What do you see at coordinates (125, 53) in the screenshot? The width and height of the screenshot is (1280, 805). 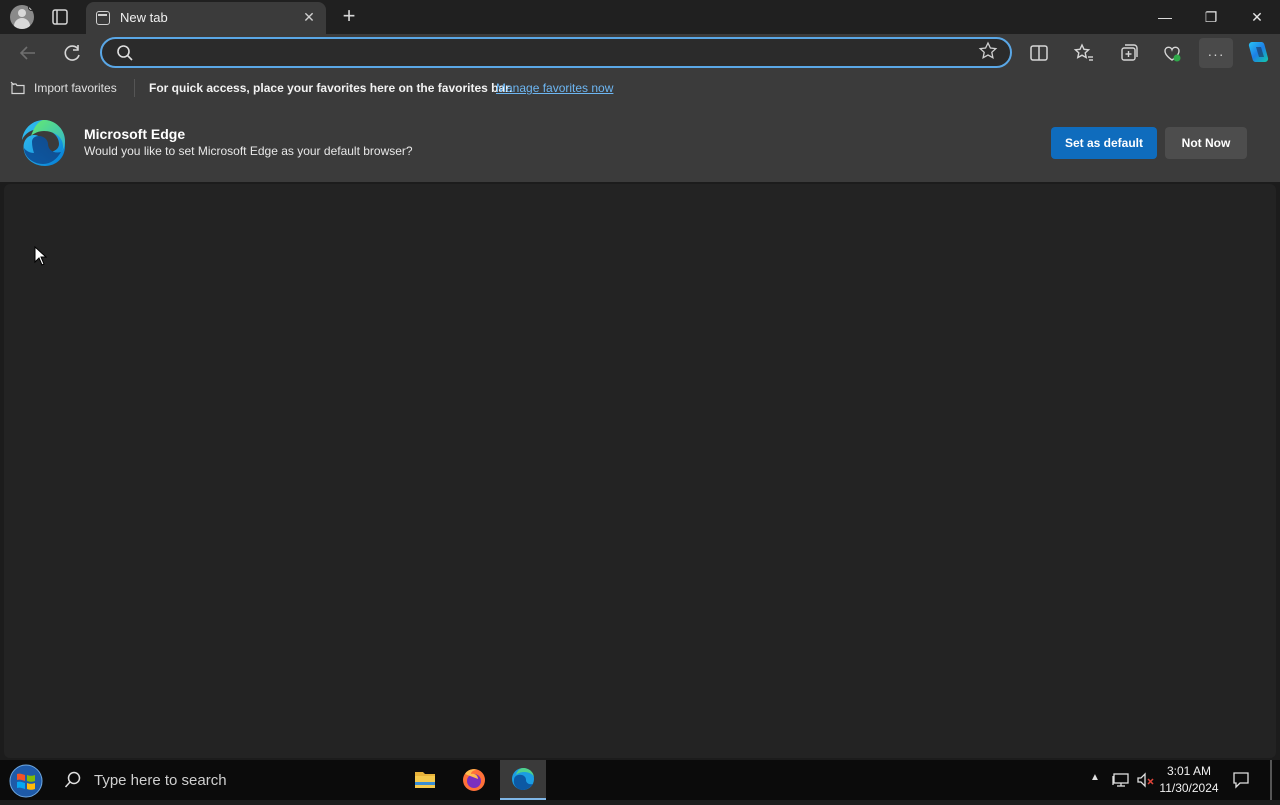 I see `search-icon` at bounding box center [125, 53].